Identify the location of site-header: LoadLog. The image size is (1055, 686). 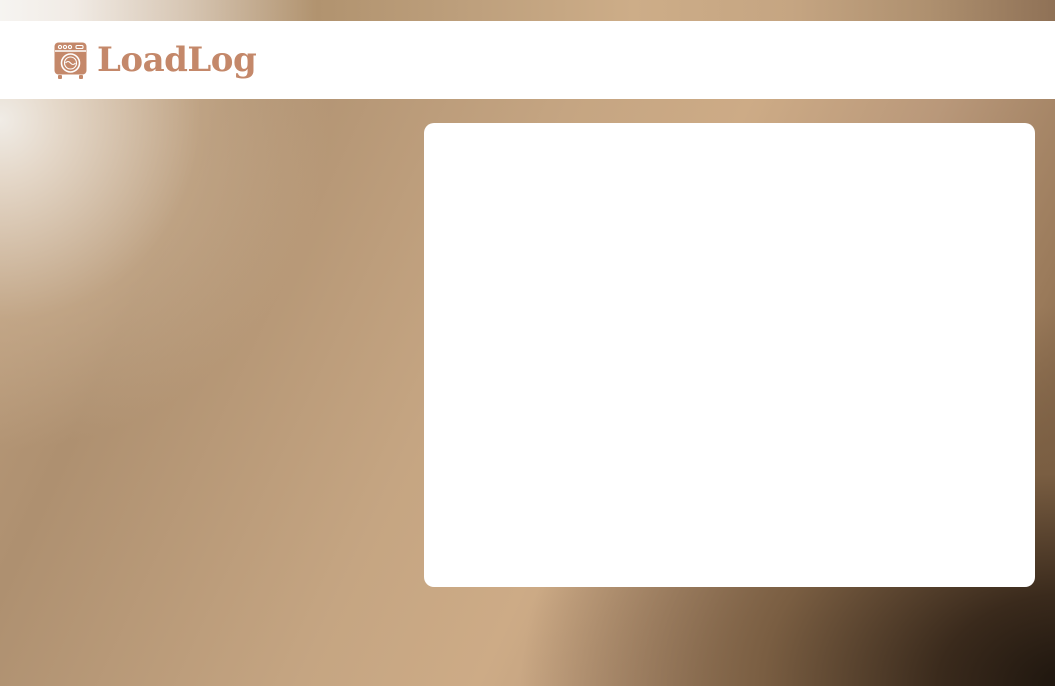
(527, 60).